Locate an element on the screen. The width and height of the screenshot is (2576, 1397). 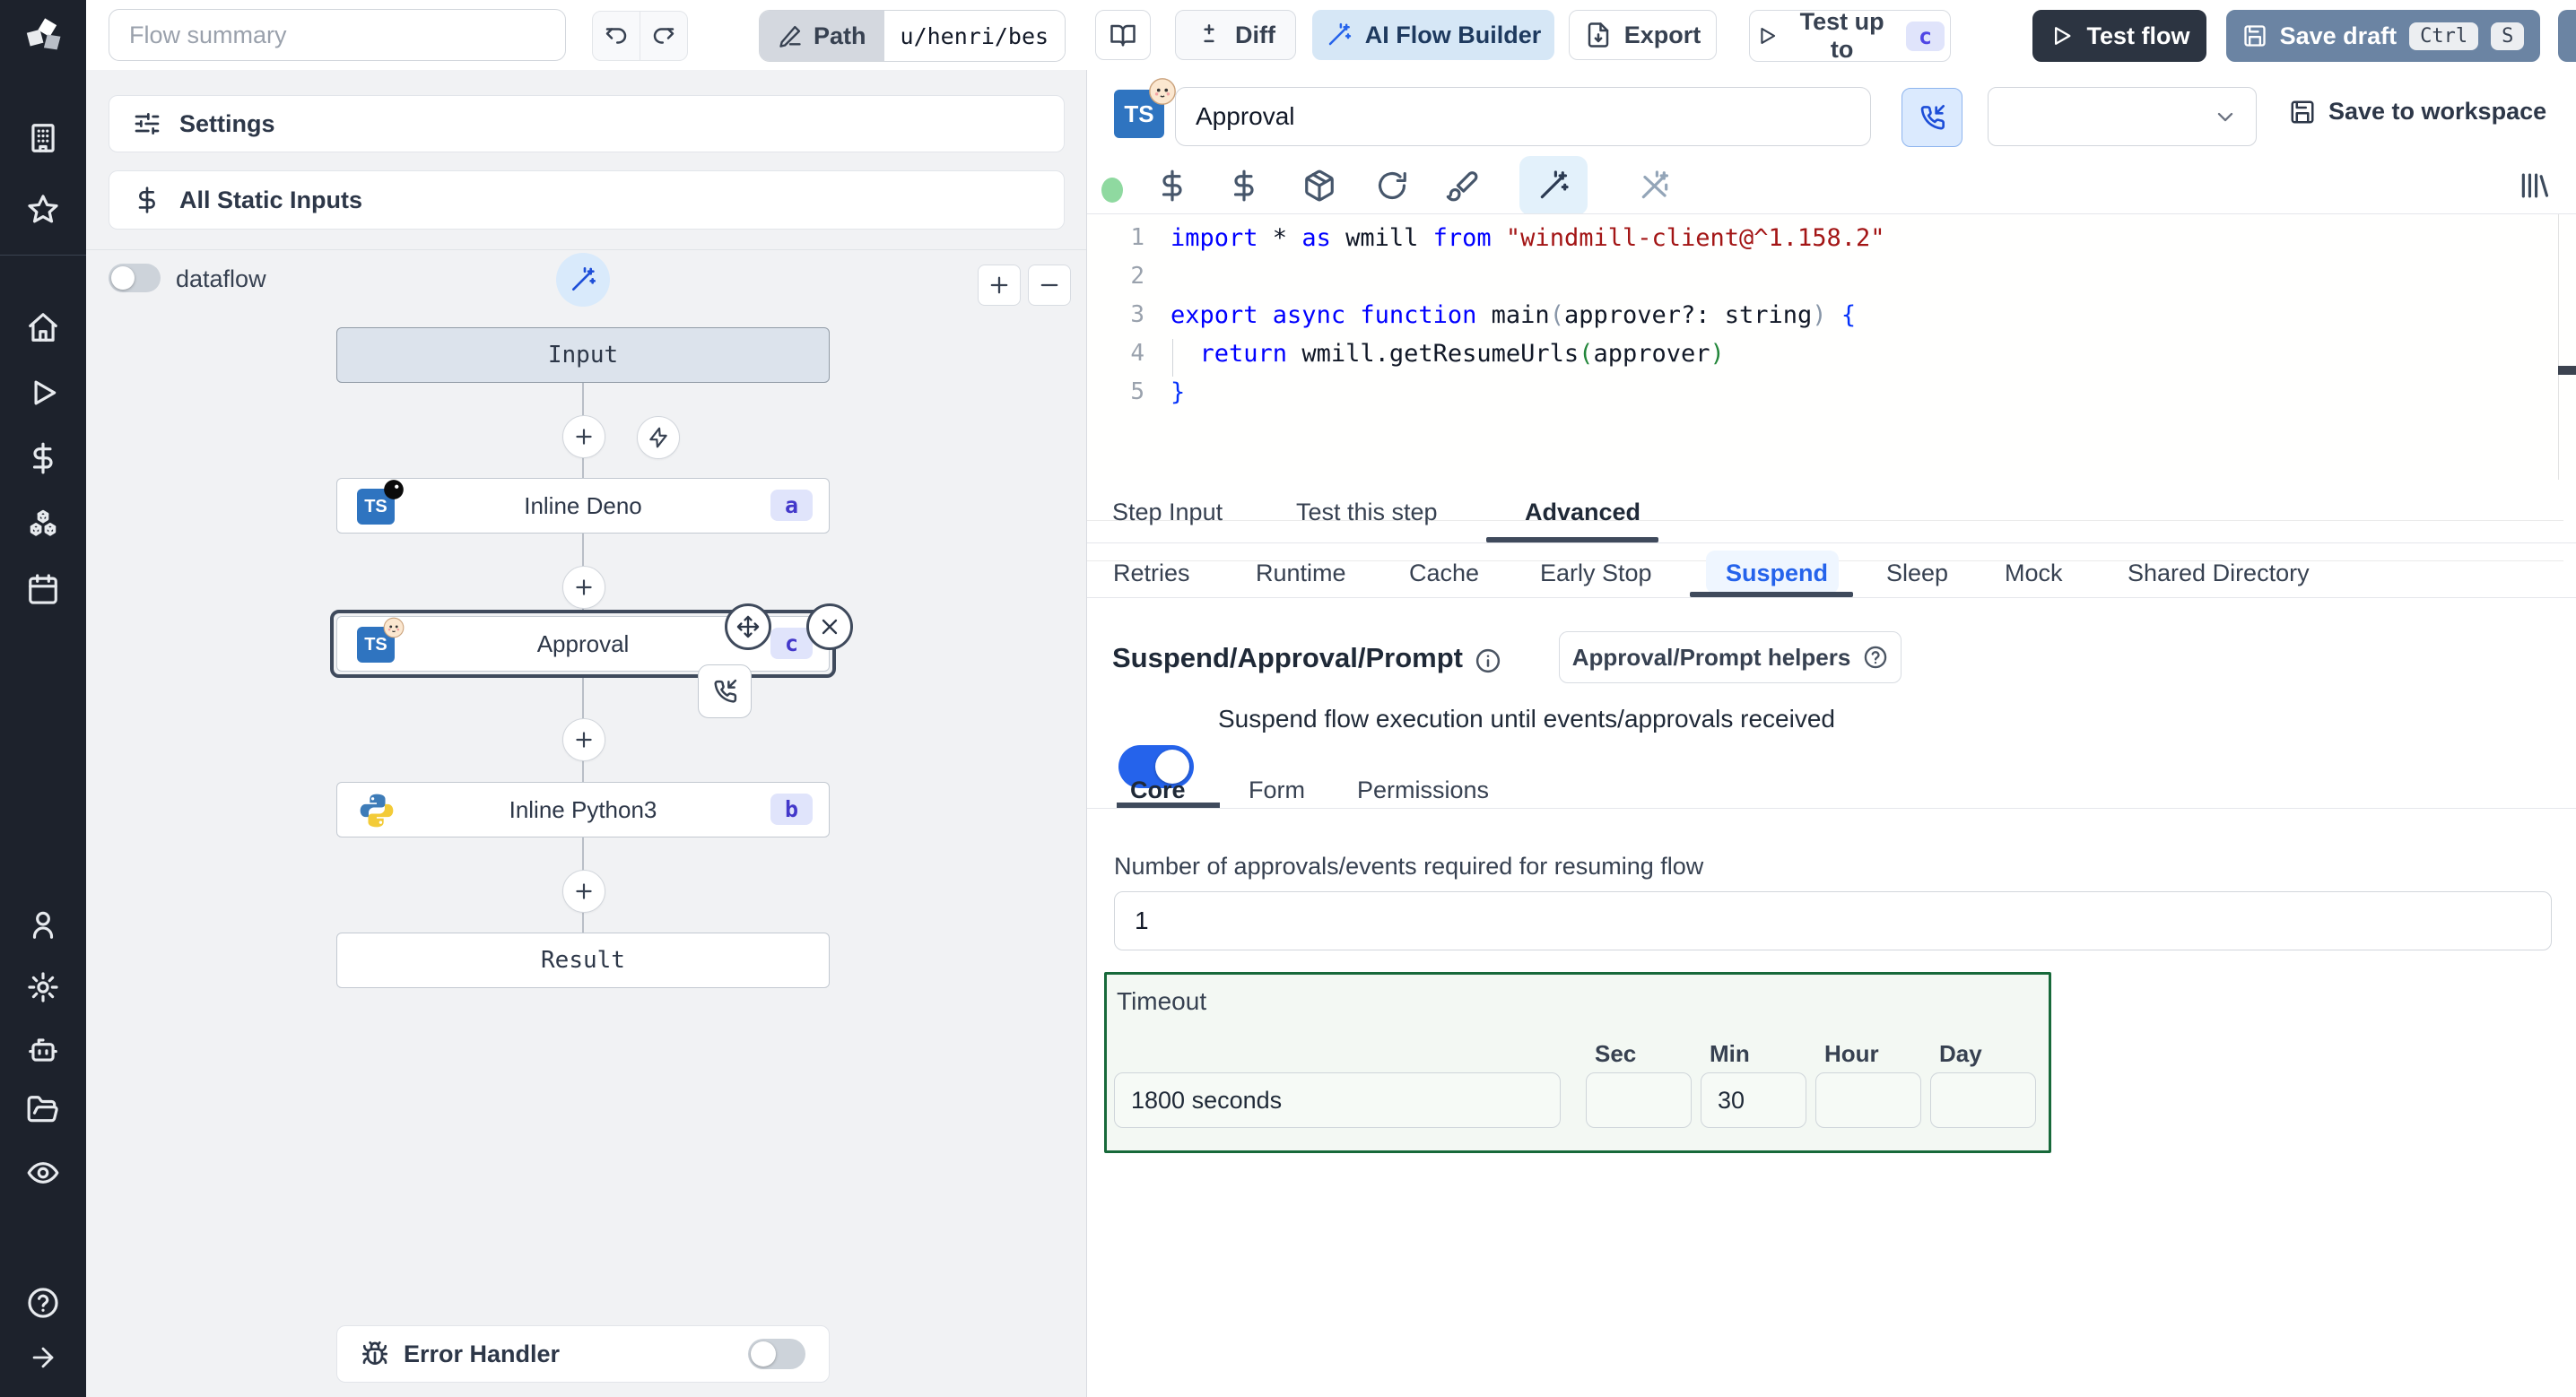
tab-core: Core is located at coordinates (1158, 790).